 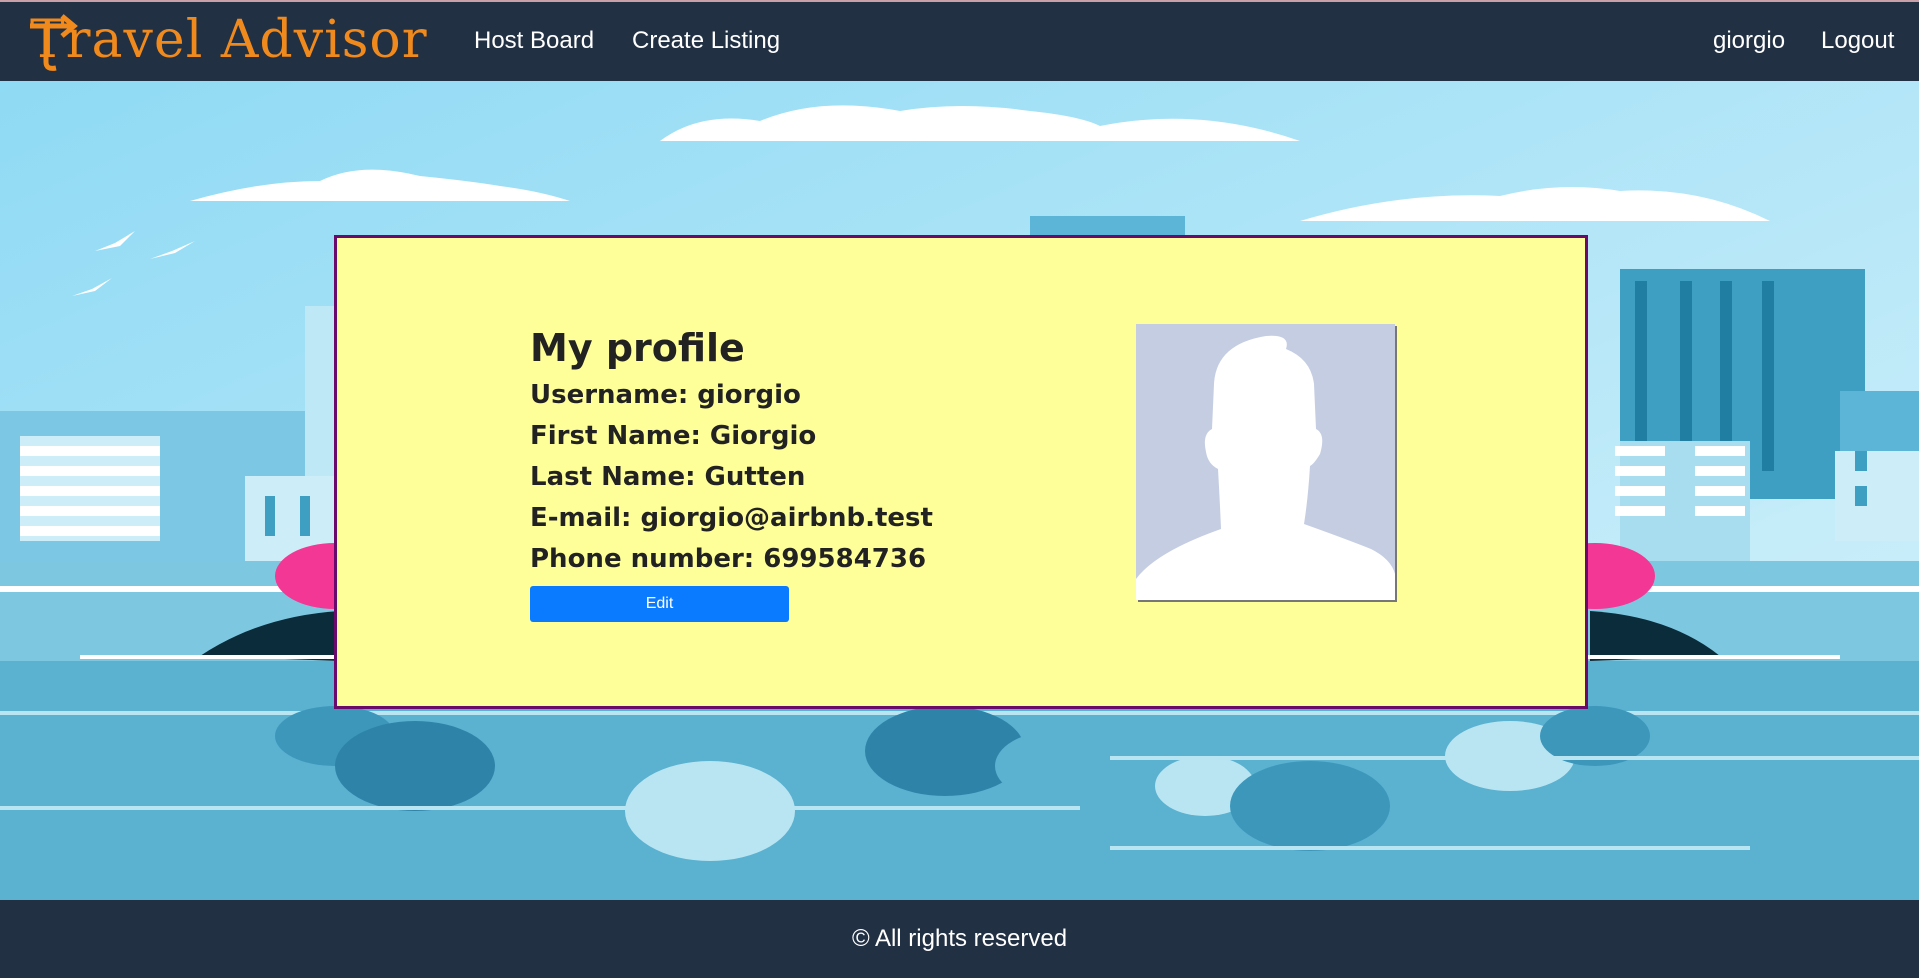 I want to click on first-name-field: First Name: Giorgio, so click(x=673, y=436).